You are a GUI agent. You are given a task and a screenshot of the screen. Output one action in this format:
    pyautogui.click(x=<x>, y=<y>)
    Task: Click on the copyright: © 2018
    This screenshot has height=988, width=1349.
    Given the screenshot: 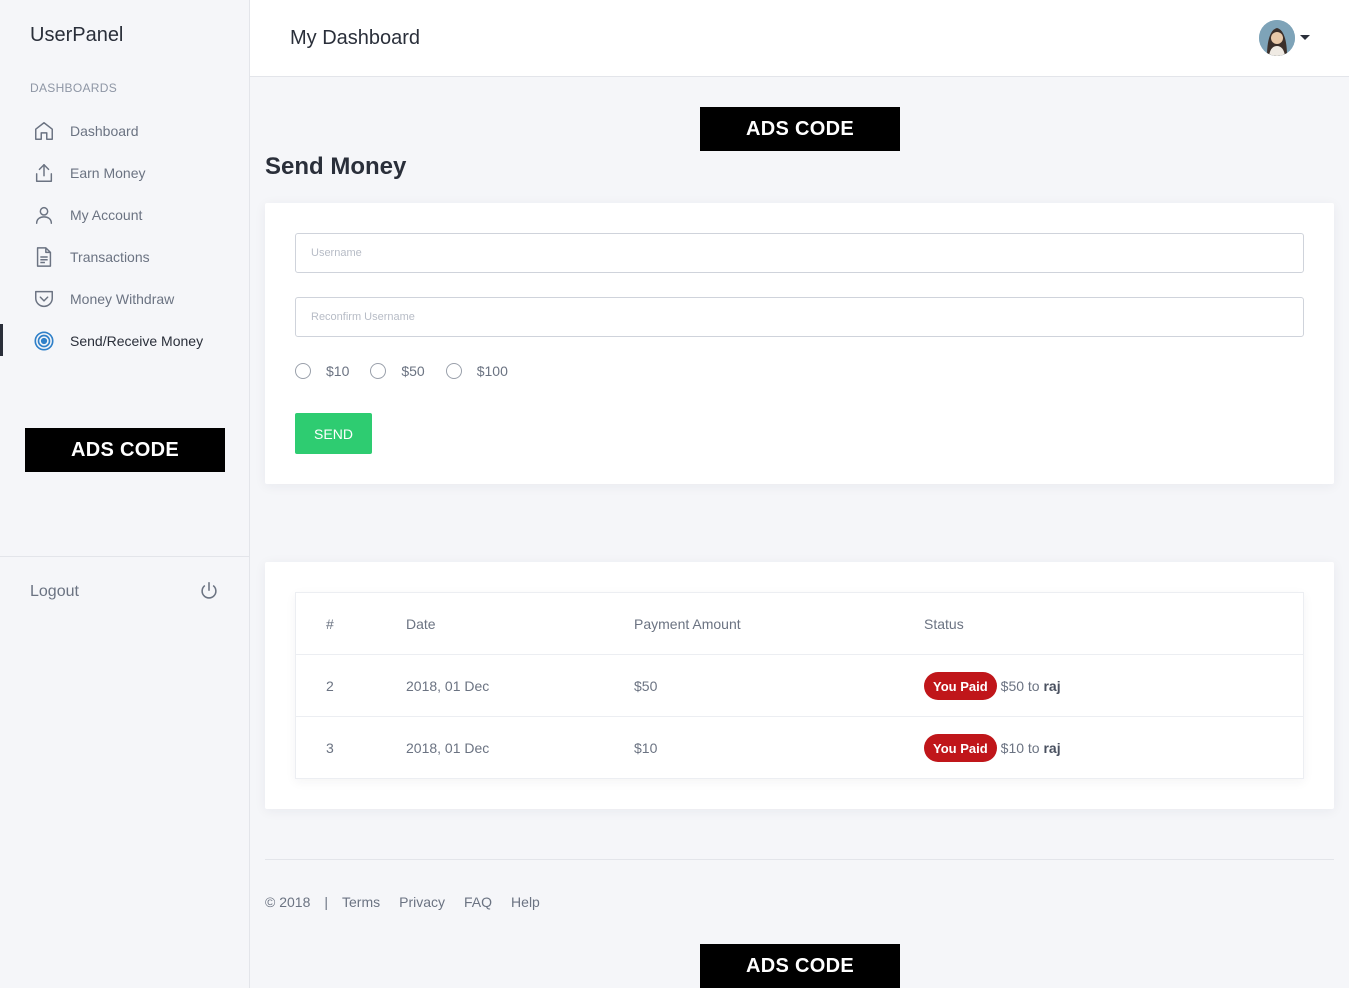 What is the action you would take?
    pyautogui.click(x=288, y=902)
    